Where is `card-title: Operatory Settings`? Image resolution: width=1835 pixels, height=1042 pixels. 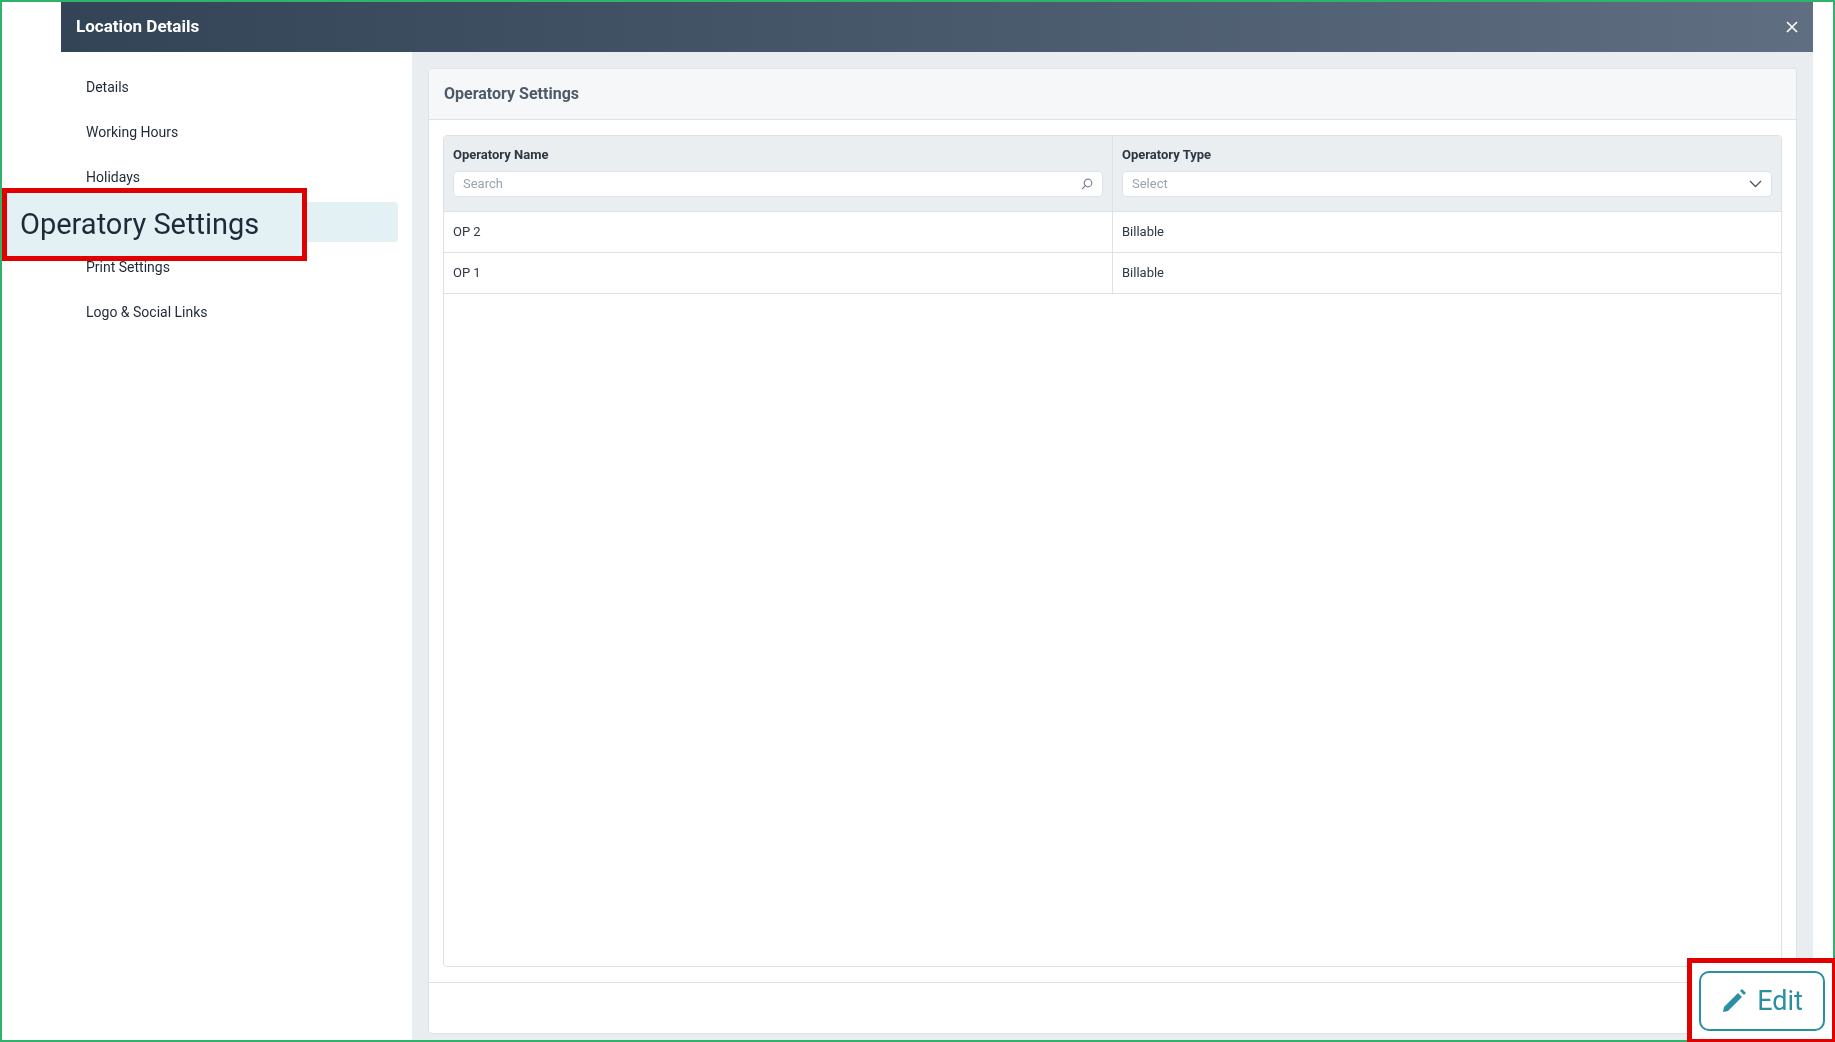
card-title: Operatory Settings is located at coordinates (511, 94).